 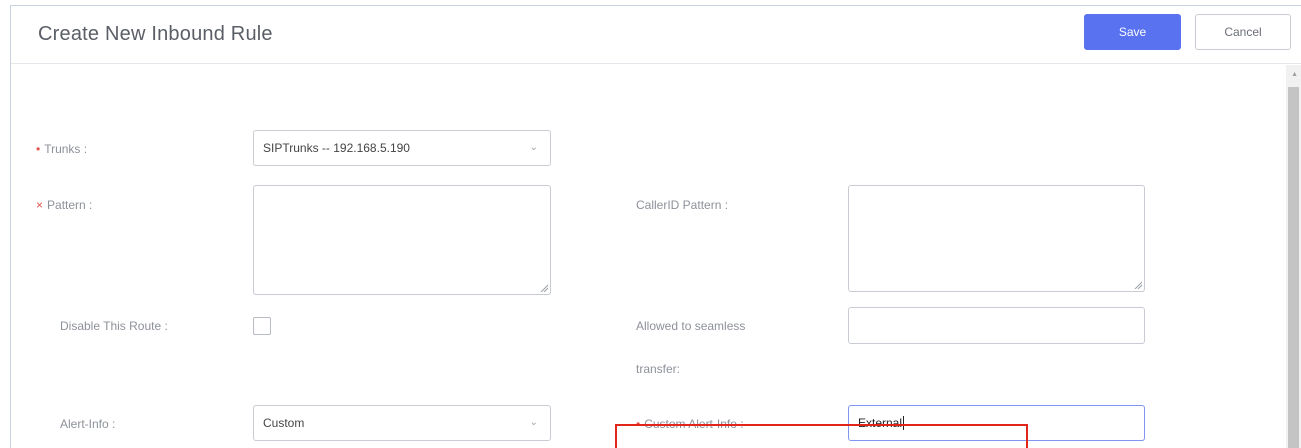 I want to click on vertical-scrollbar: ▲, so click(x=1293, y=256).